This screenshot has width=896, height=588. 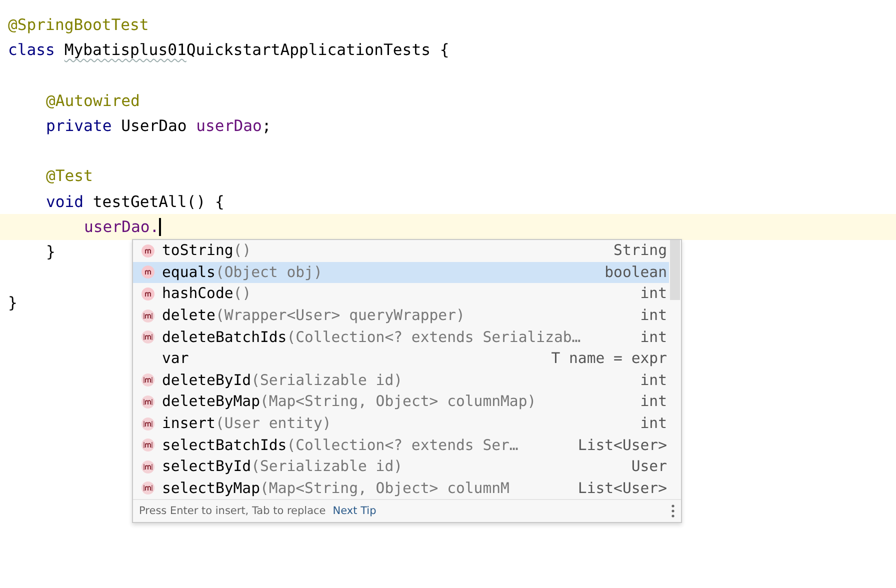 I want to click on more-icon, so click(x=673, y=511).